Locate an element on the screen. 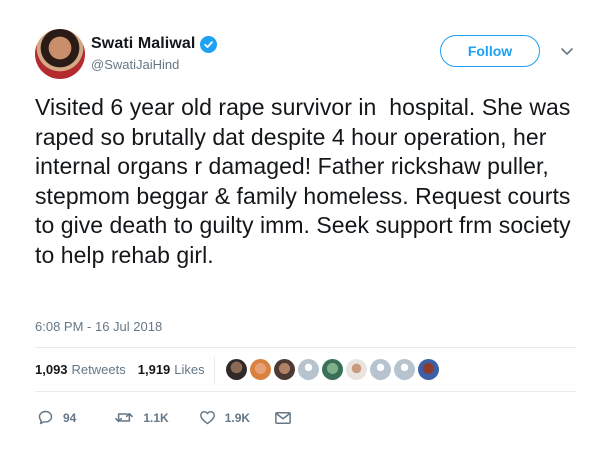 This screenshot has width=611, height=450. likes-count: 1,919 is located at coordinates (154, 369).